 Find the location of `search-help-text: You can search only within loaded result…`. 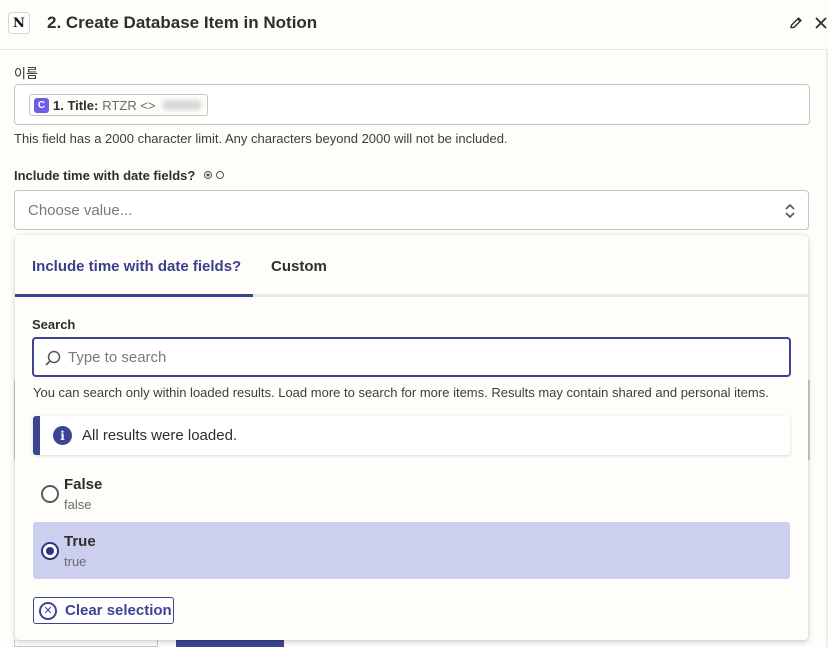

search-help-text: You can search only within loaded result… is located at coordinates (401, 392).